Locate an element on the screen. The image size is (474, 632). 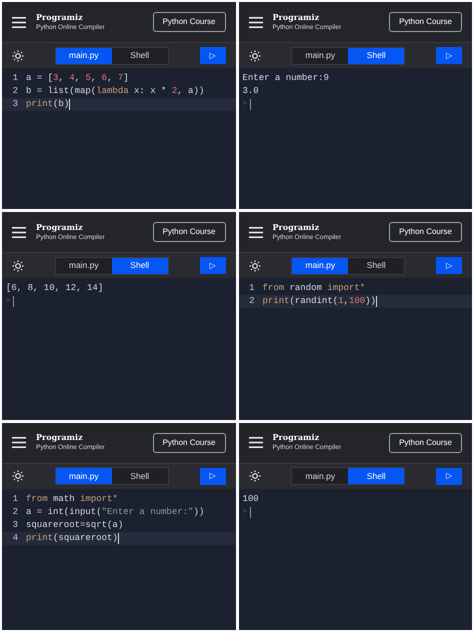
code-text: a = [3, 4, 5, 6, 7] is located at coordinates (77, 78).